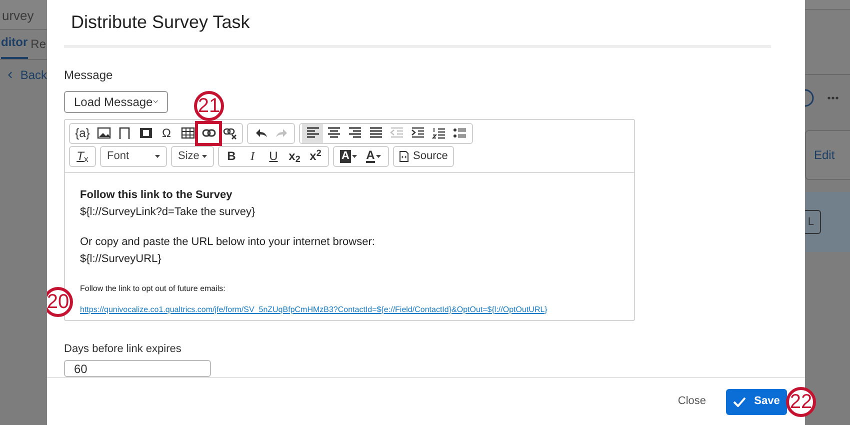 The width and height of the screenshot is (850, 425). Describe the element at coordinates (438, 133) in the screenshot. I see `numbered-list-icon` at that location.